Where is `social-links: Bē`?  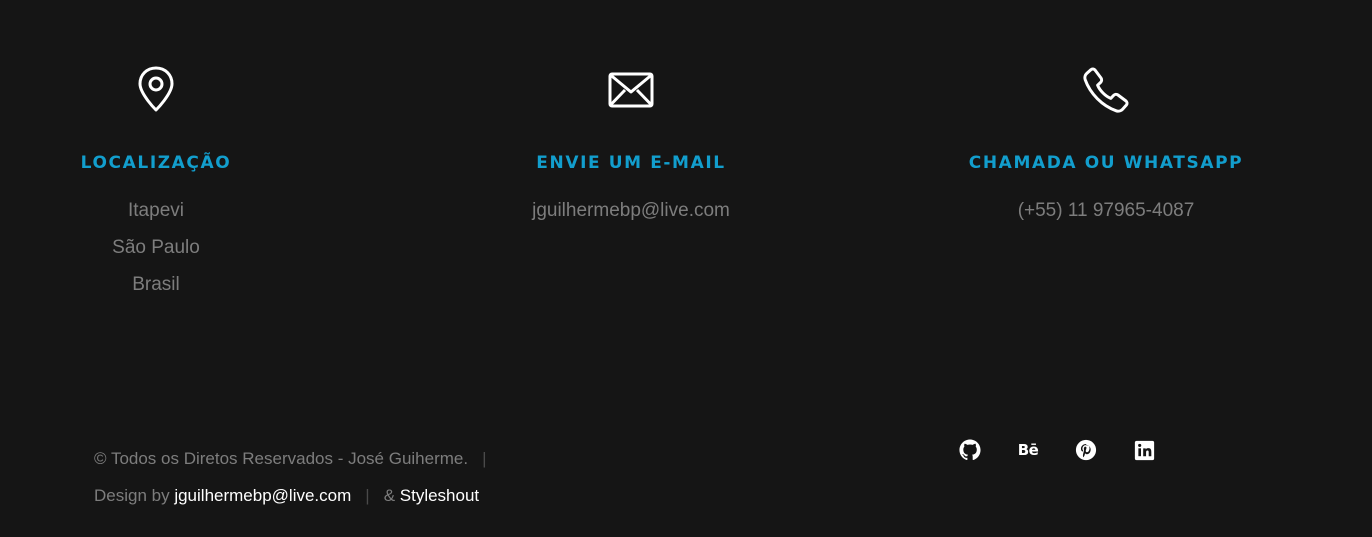 social-links: Bē is located at coordinates (1074, 450).